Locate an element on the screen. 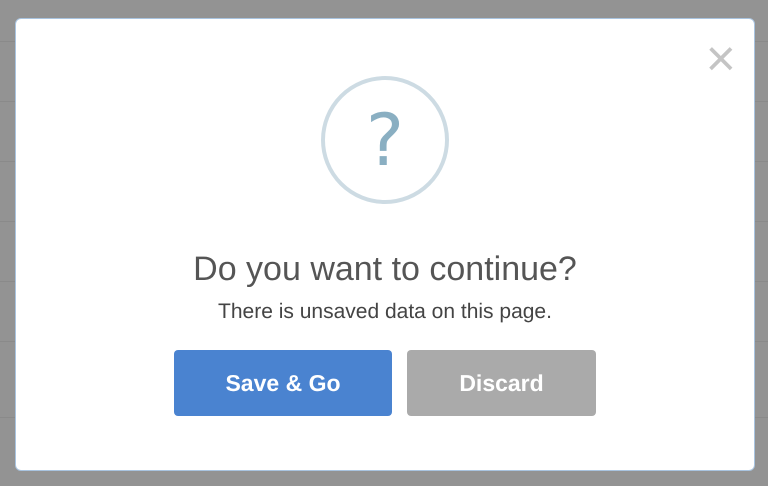  dialog-title: Do you want to continue? is located at coordinates (385, 269).